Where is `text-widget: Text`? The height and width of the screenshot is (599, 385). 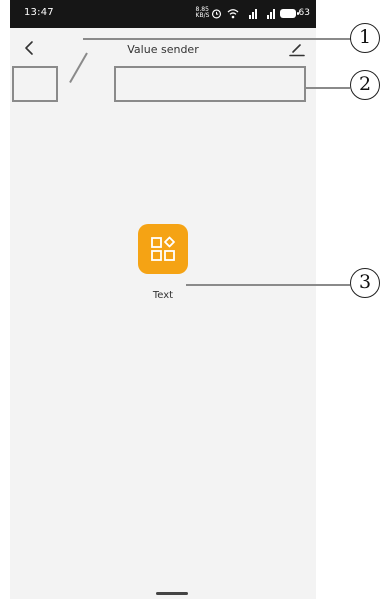
text-widget: Text is located at coordinates (163, 262).